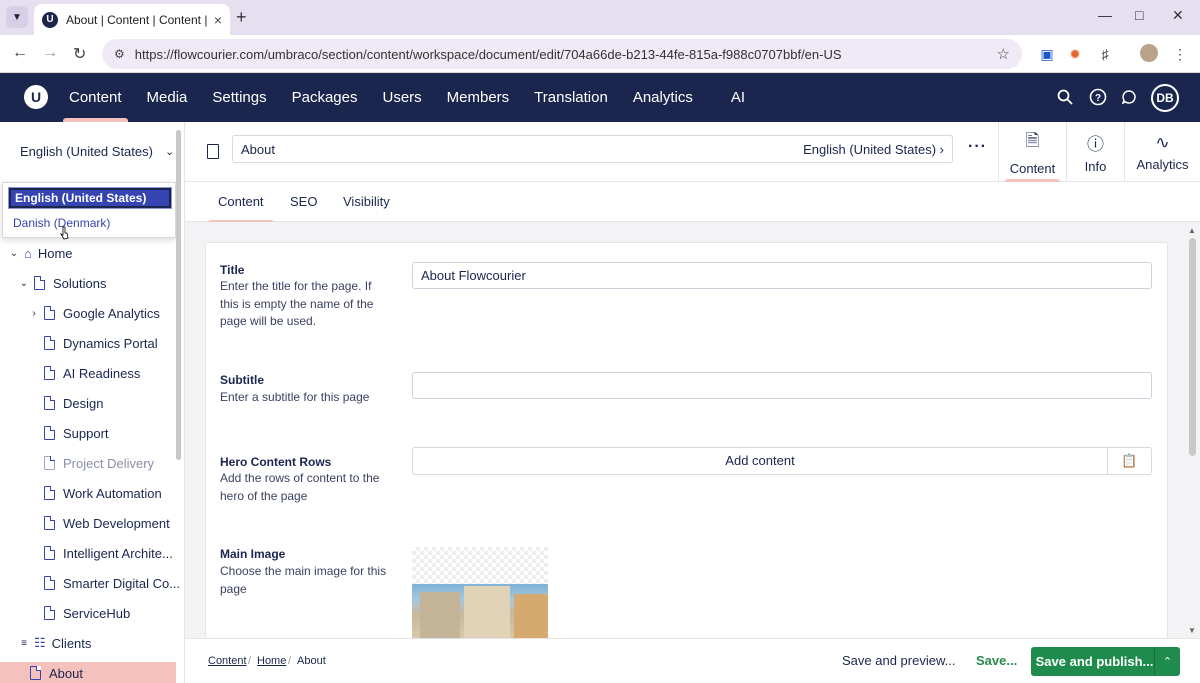 The width and height of the screenshot is (1200, 683). Describe the element at coordinates (303, 201) in the screenshot. I see `tab-seo: SEO` at that location.